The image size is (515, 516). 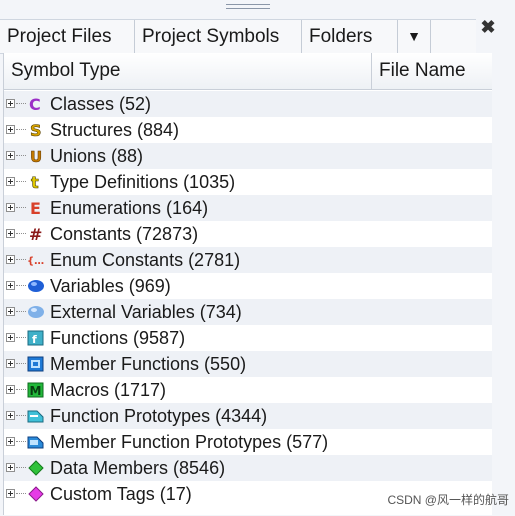 I want to click on tree-row-function-prototypes: Function Prototypes (4344), so click(x=248, y=416).